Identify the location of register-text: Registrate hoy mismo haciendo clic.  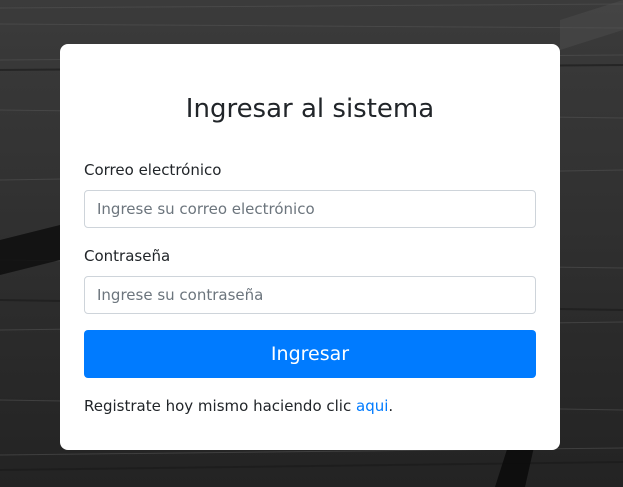
(220, 406).